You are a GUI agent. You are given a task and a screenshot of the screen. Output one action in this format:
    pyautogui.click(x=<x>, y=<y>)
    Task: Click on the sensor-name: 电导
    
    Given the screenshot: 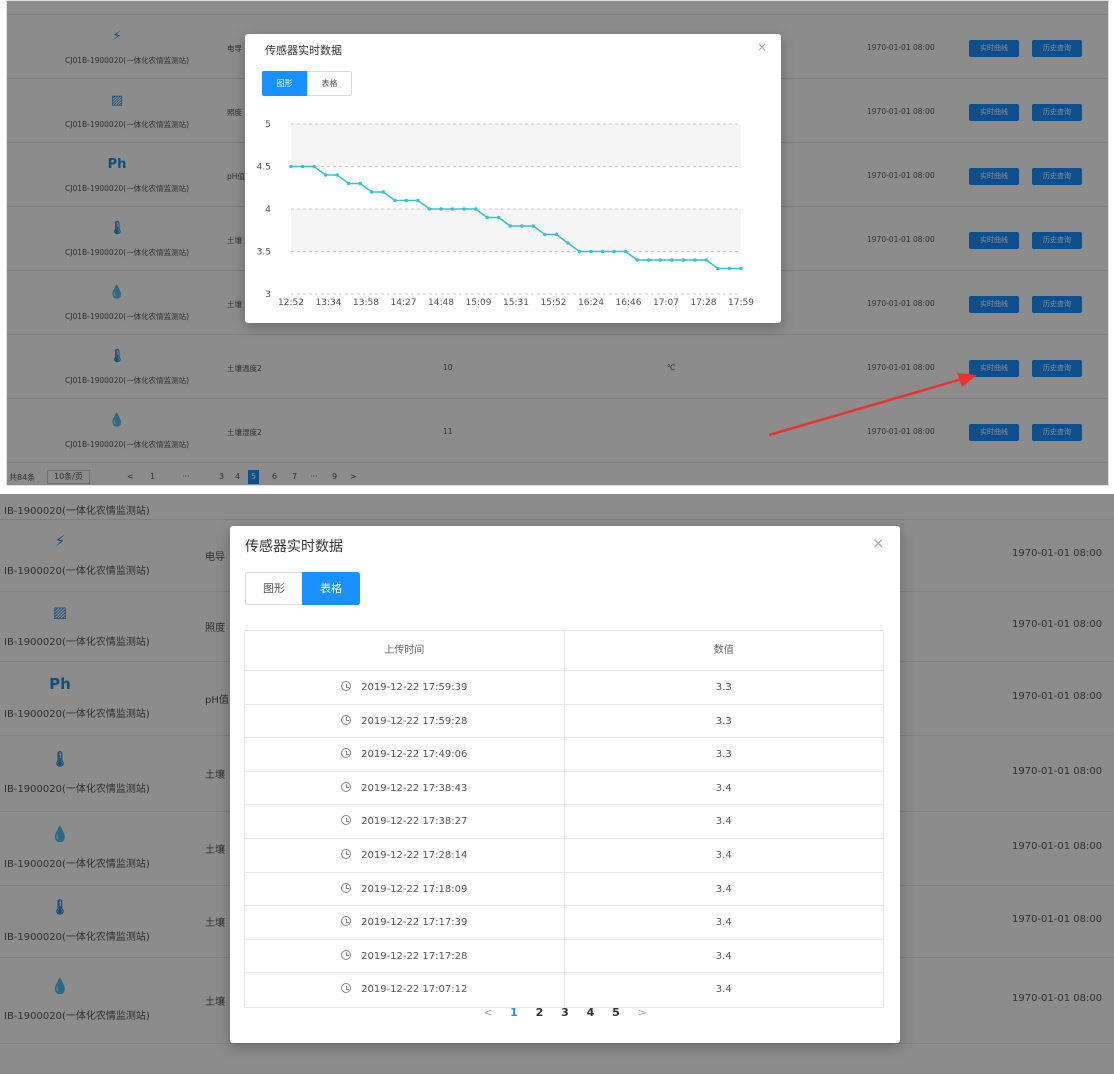 What is the action you would take?
    pyautogui.click(x=215, y=557)
    